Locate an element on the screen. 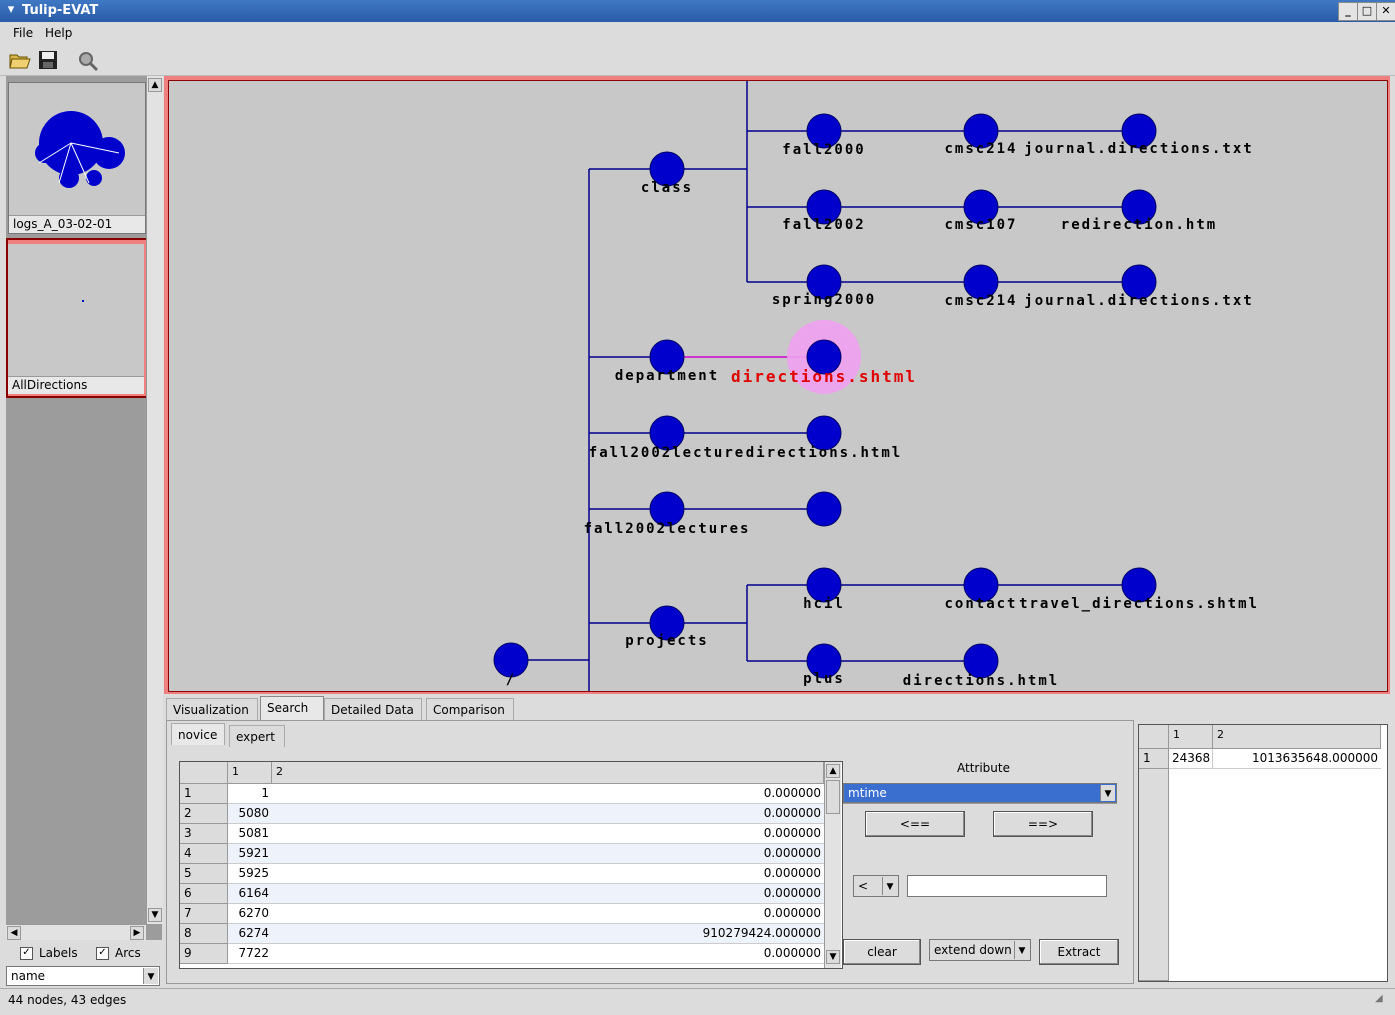 The image size is (1395, 1015). operator-select: < ▼ is located at coordinates (876, 886).